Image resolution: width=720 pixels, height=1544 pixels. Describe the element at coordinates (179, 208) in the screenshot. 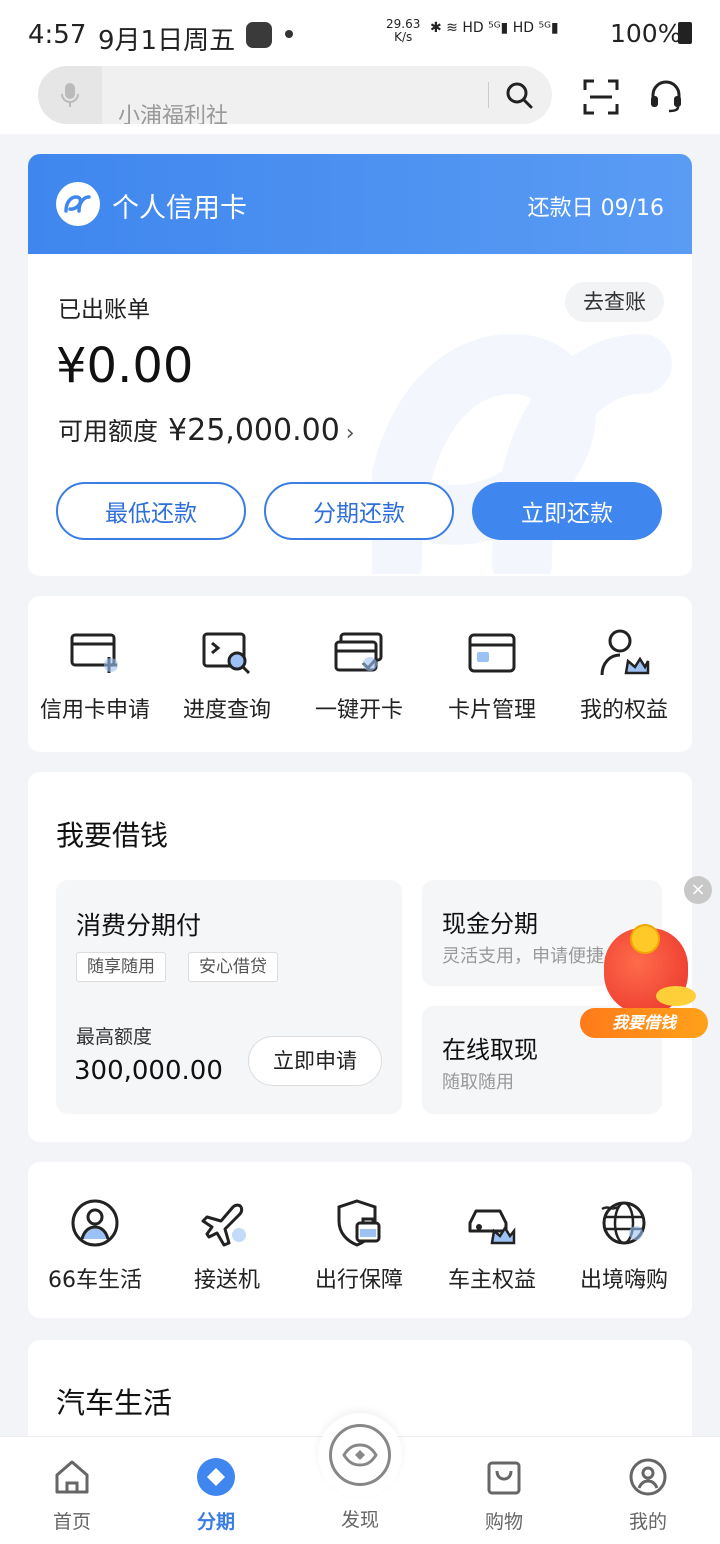

I see `card-title: 个人信用卡` at that location.